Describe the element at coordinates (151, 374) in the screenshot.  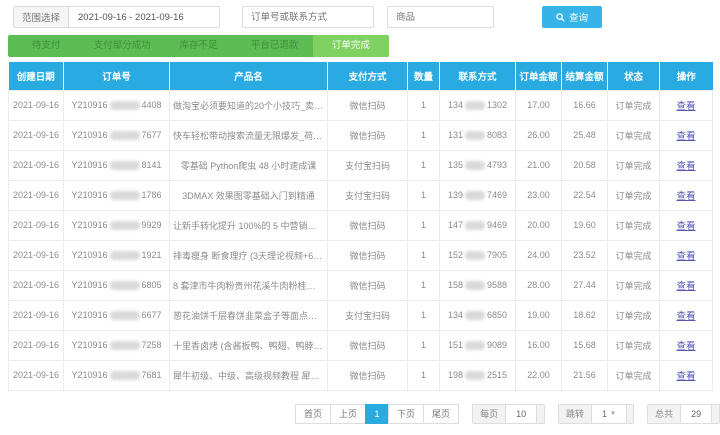
I see `order-suffix: 7681` at that location.